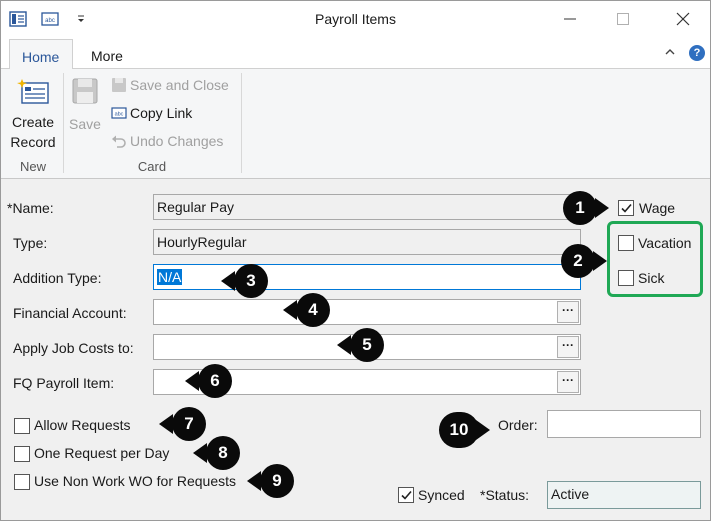  Describe the element at coordinates (152, 166) in the screenshot. I see `group-label-card: Card` at that location.